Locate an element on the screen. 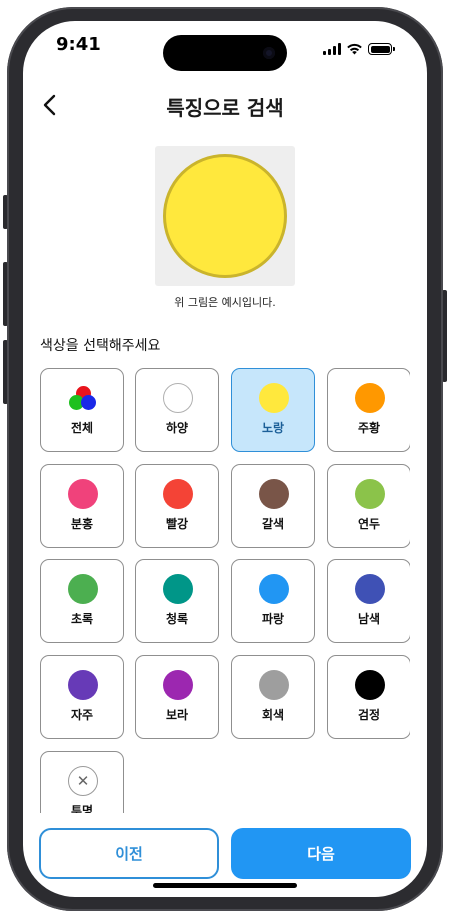  camera-icon is located at coordinates (269, 53).